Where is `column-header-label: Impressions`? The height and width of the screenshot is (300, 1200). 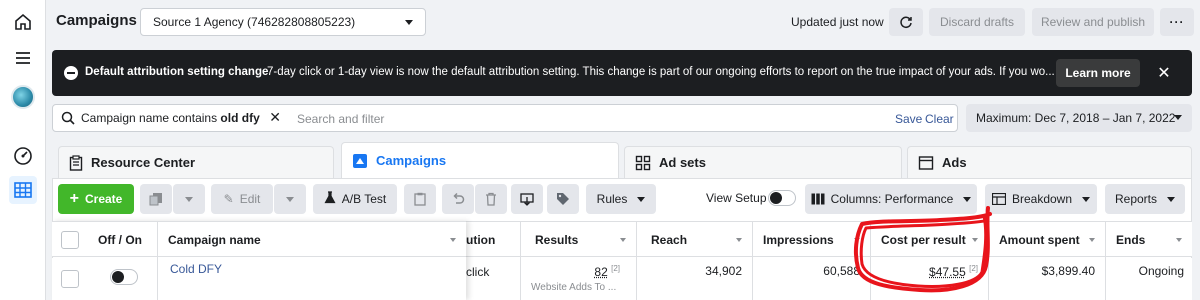
column-header-label: Impressions is located at coordinates (798, 240).